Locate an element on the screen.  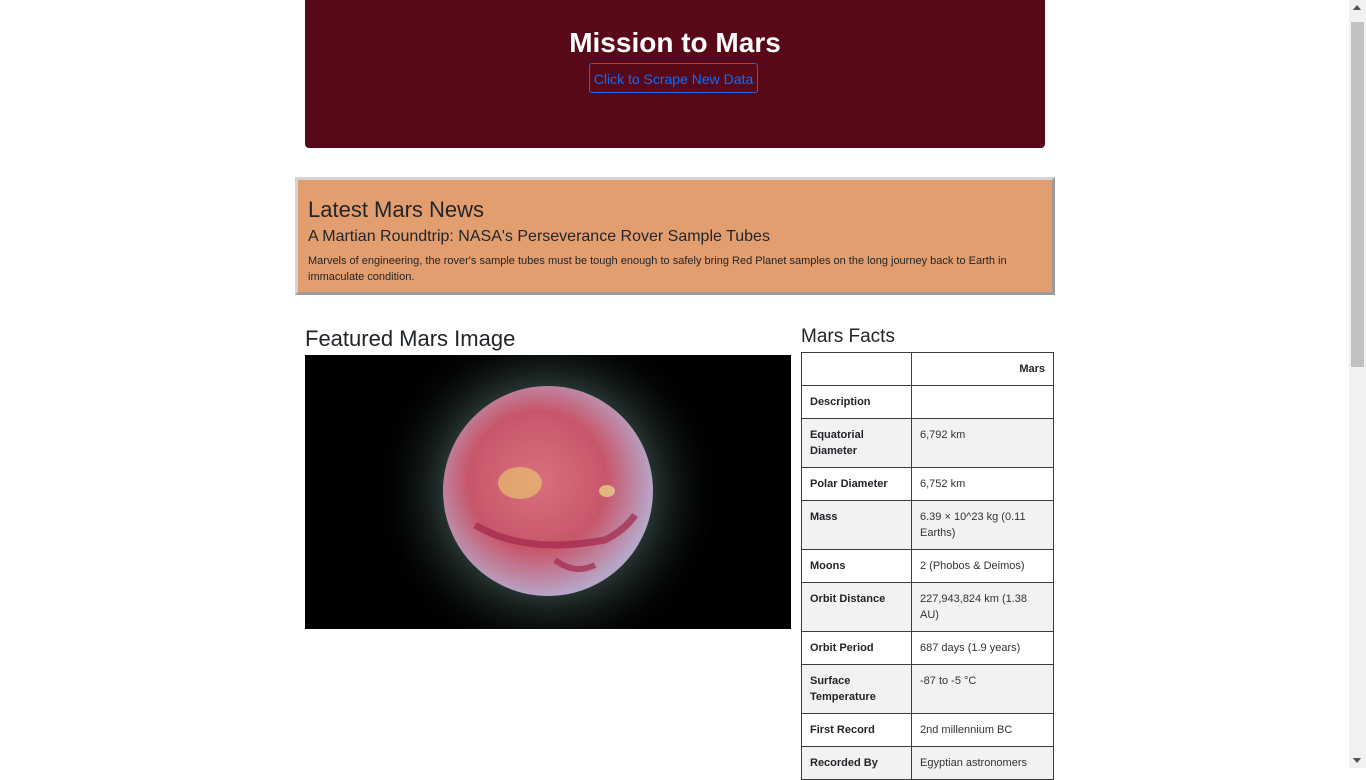
table-row: Mass 6.39 × 10^23 kg (0.11 Earths) is located at coordinates (927, 525).